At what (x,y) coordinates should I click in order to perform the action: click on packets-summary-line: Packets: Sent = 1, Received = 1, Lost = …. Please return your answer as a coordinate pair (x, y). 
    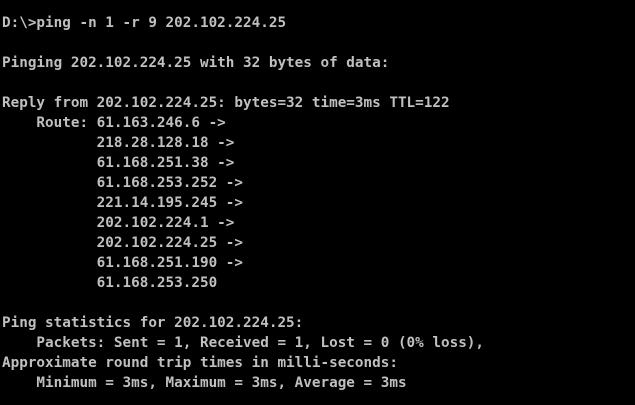
    Looking at the image, I should click on (243, 343).